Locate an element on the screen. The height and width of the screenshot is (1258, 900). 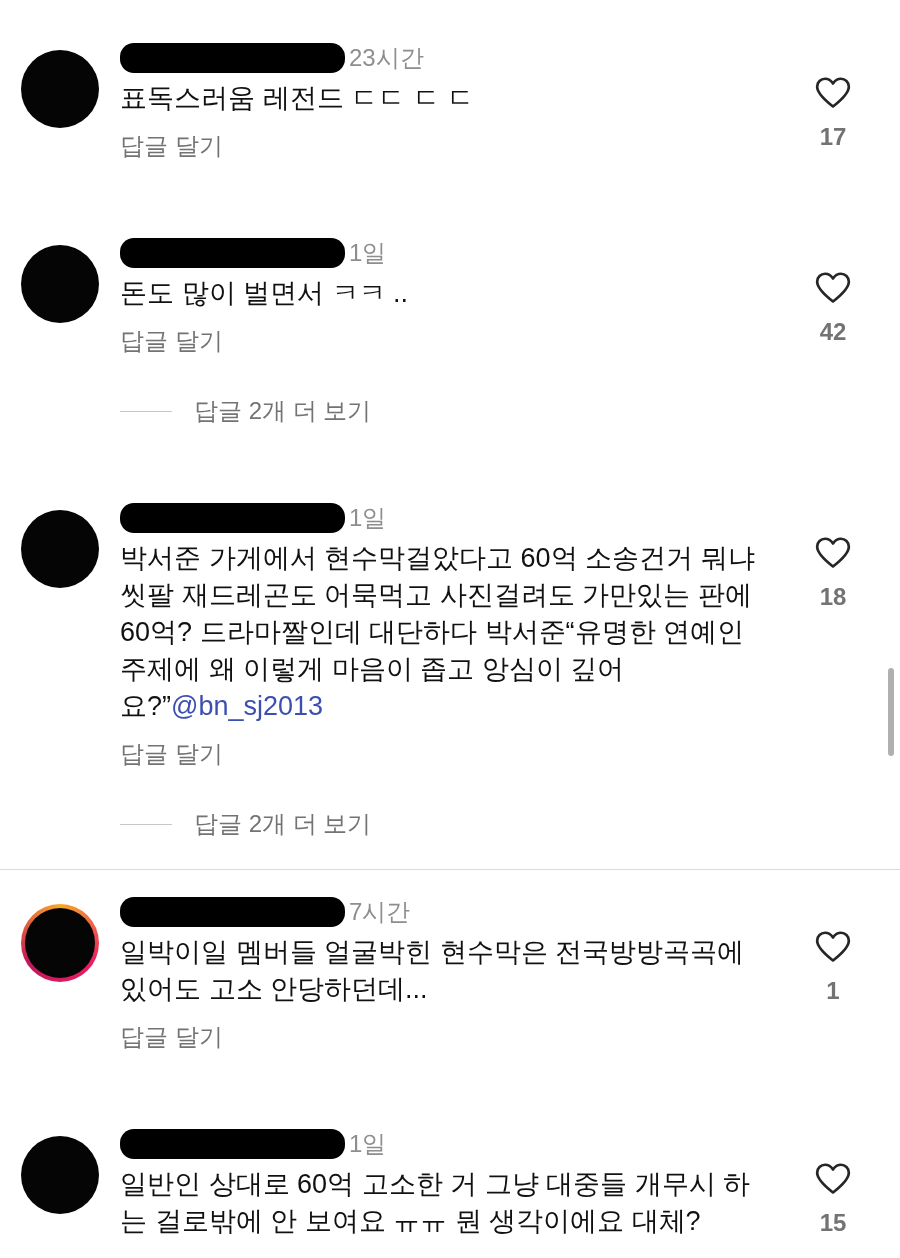
comment-text: 박서준 가게에서 현수막걸았다고 60억 소송건거 뭐냐 씻팔 재드레곤도 어묵먹고 사진걸려도 가만있는 판에 60억? 드라마짤인데 대단하다 박서준“유명한 연예인 주제에 왜 이렇게 마음이 좁고 앙심이 깊어요?”@bn_sj2013 is located at coordinates (438, 632).